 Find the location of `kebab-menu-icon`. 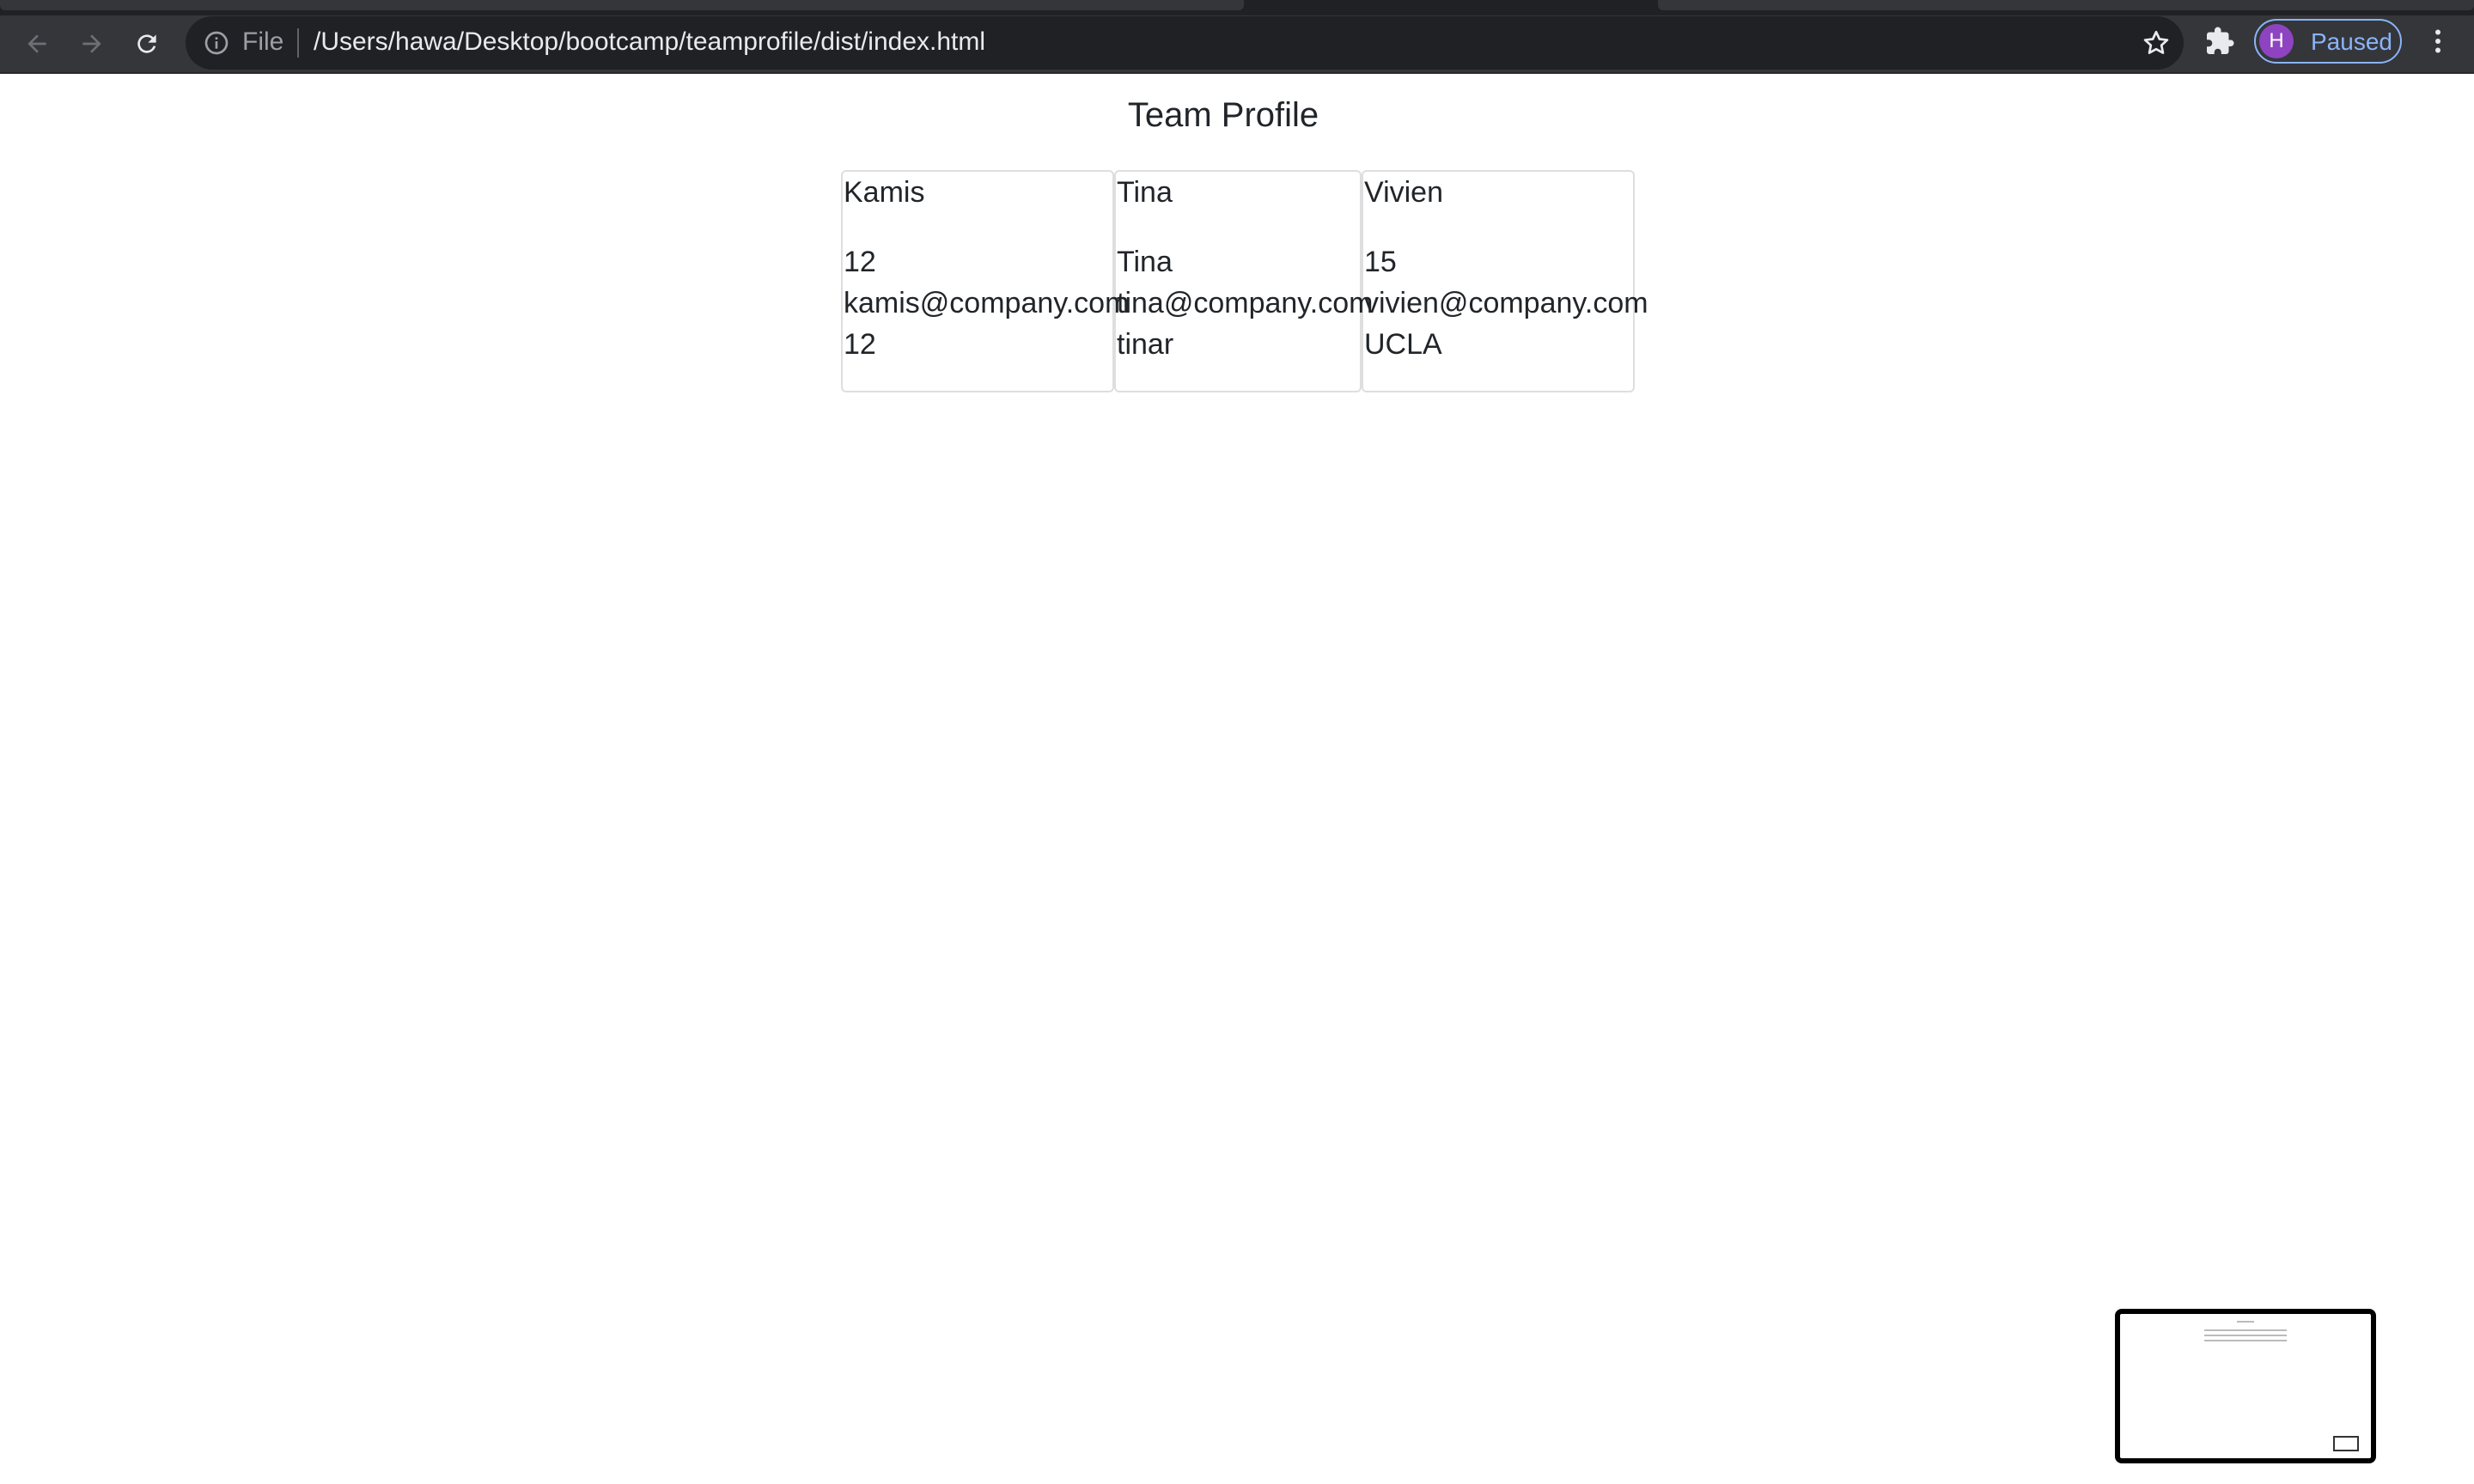

kebab-menu-icon is located at coordinates (2437, 41).